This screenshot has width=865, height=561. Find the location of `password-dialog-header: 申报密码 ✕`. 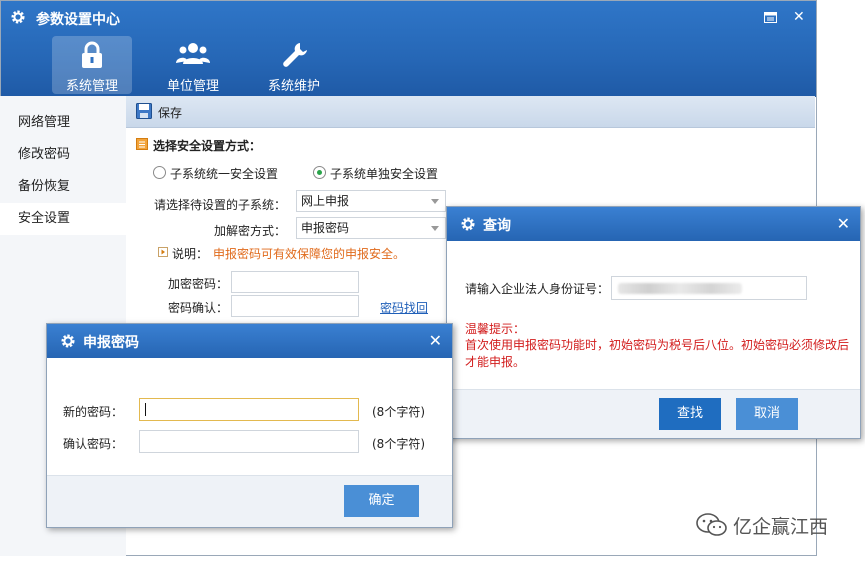

password-dialog-header: 申报密码 ✕ is located at coordinates (249, 341).